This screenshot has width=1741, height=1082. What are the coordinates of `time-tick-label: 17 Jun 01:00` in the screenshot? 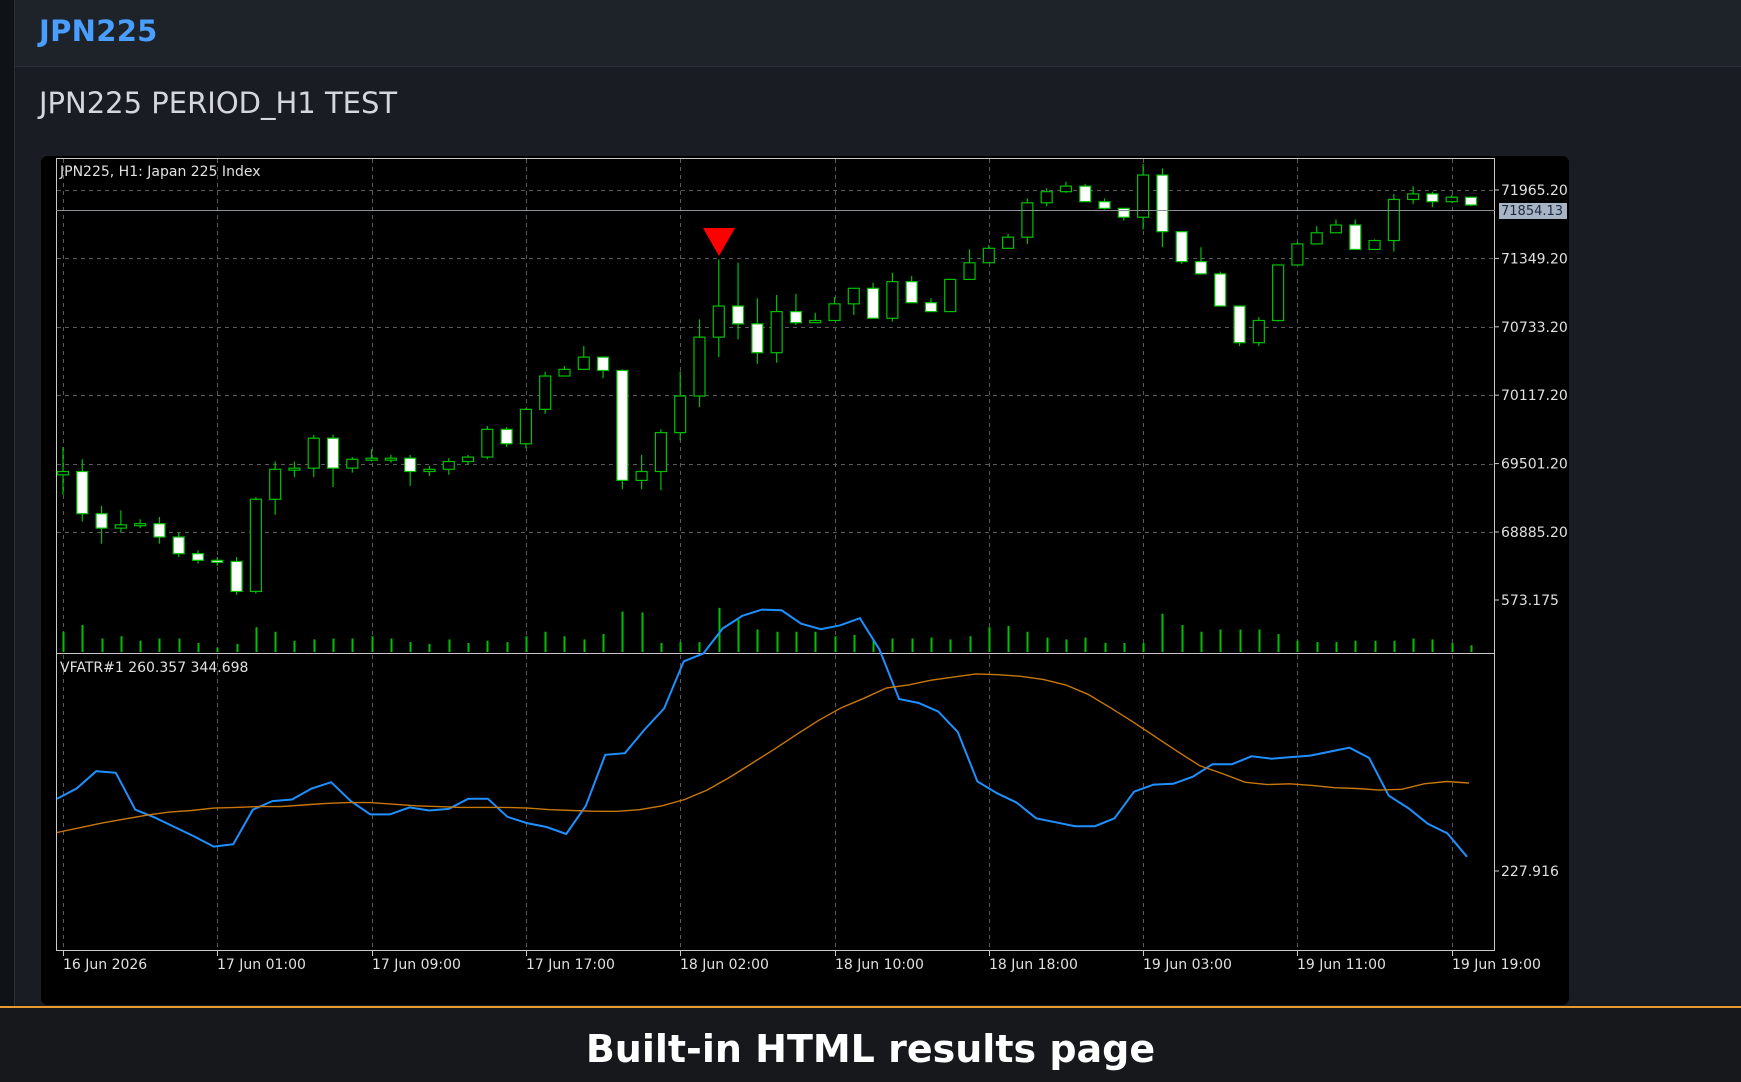 It's located at (261, 965).